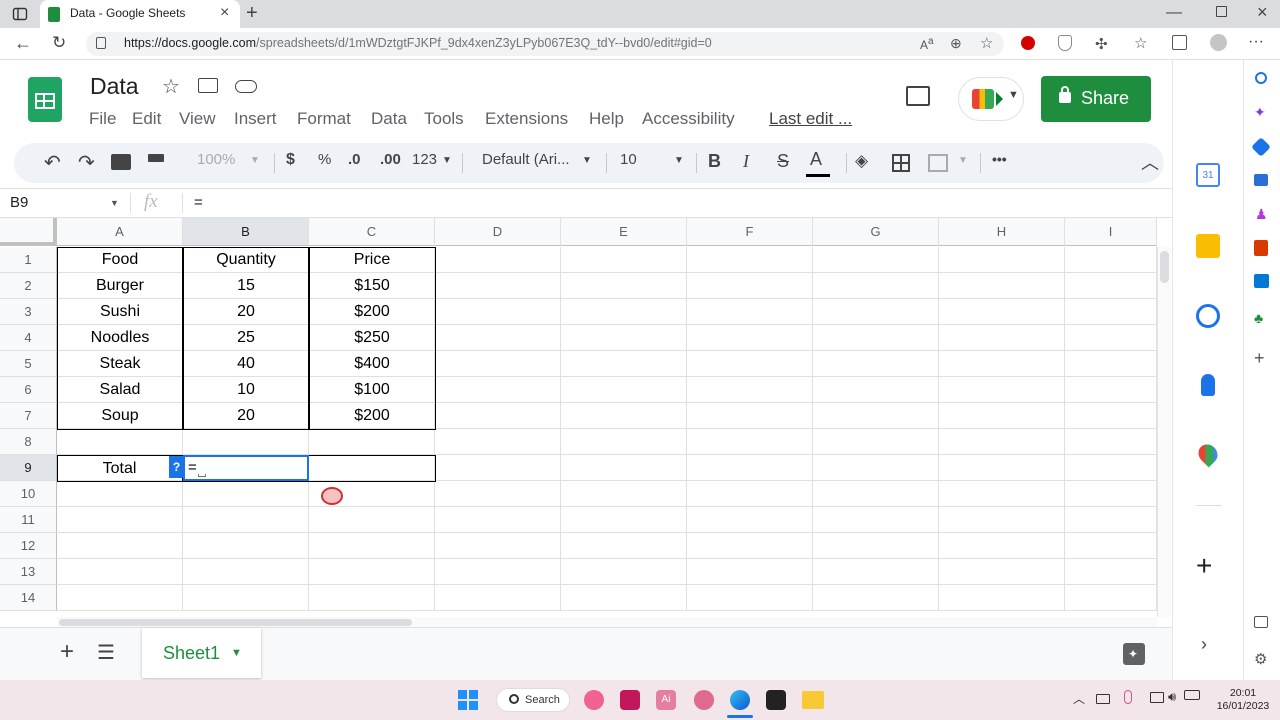  I want to click on row-header-6: 6, so click(28, 390).